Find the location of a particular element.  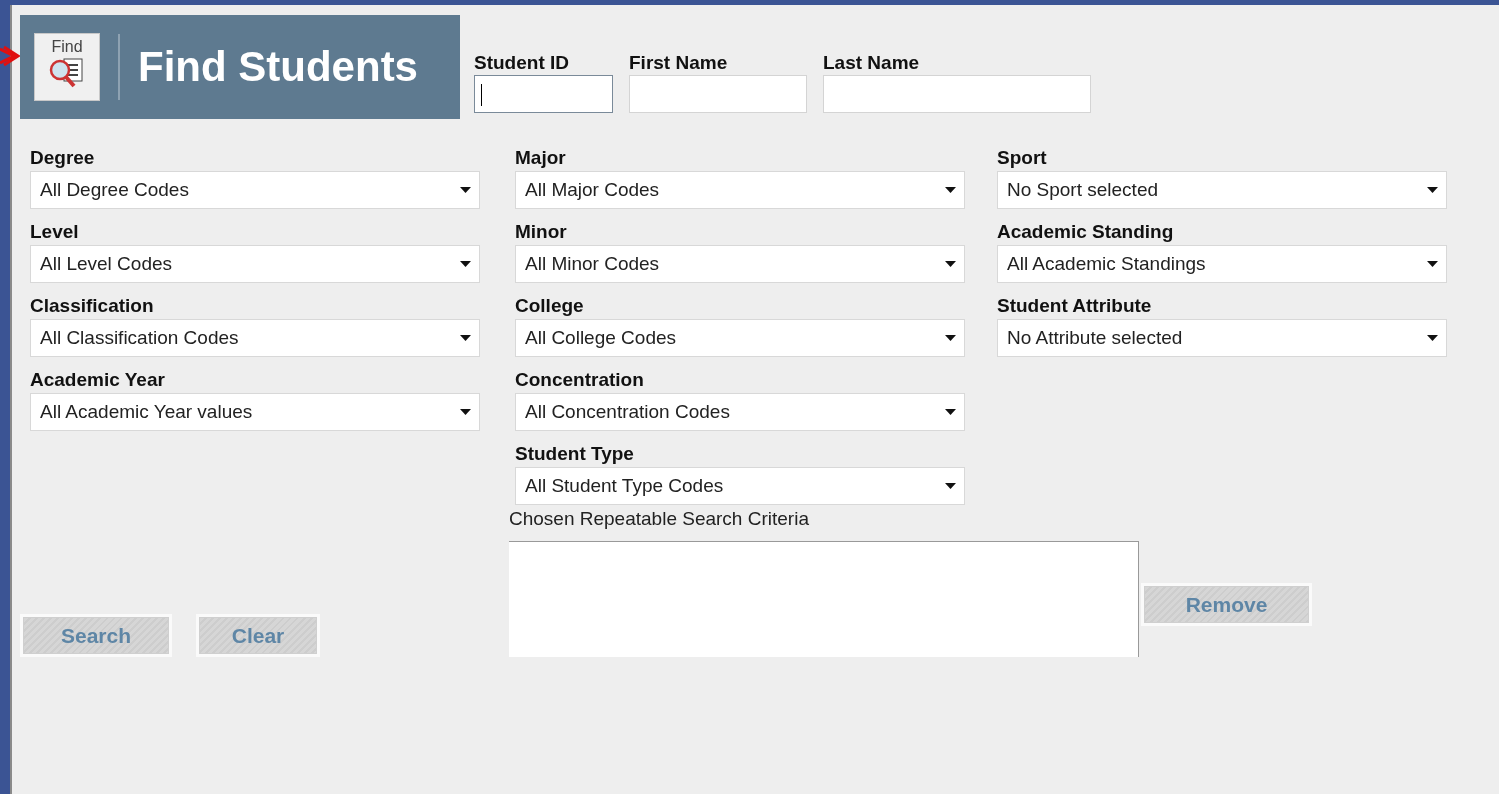

dropdown: All Degree Codes is located at coordinates (255, 190).